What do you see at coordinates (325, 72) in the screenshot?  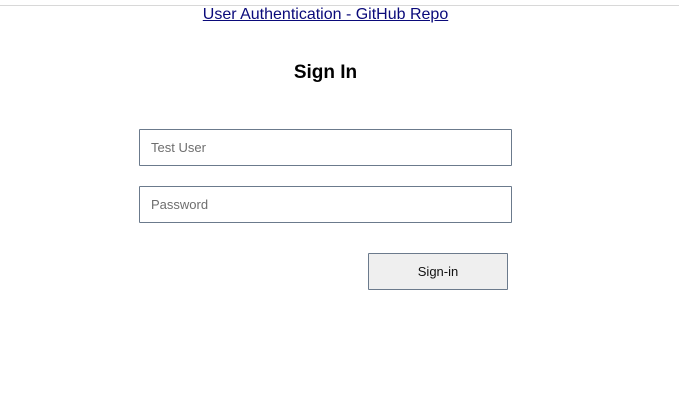 I see `page-title: Sign In` at bounding box center [325, 72].